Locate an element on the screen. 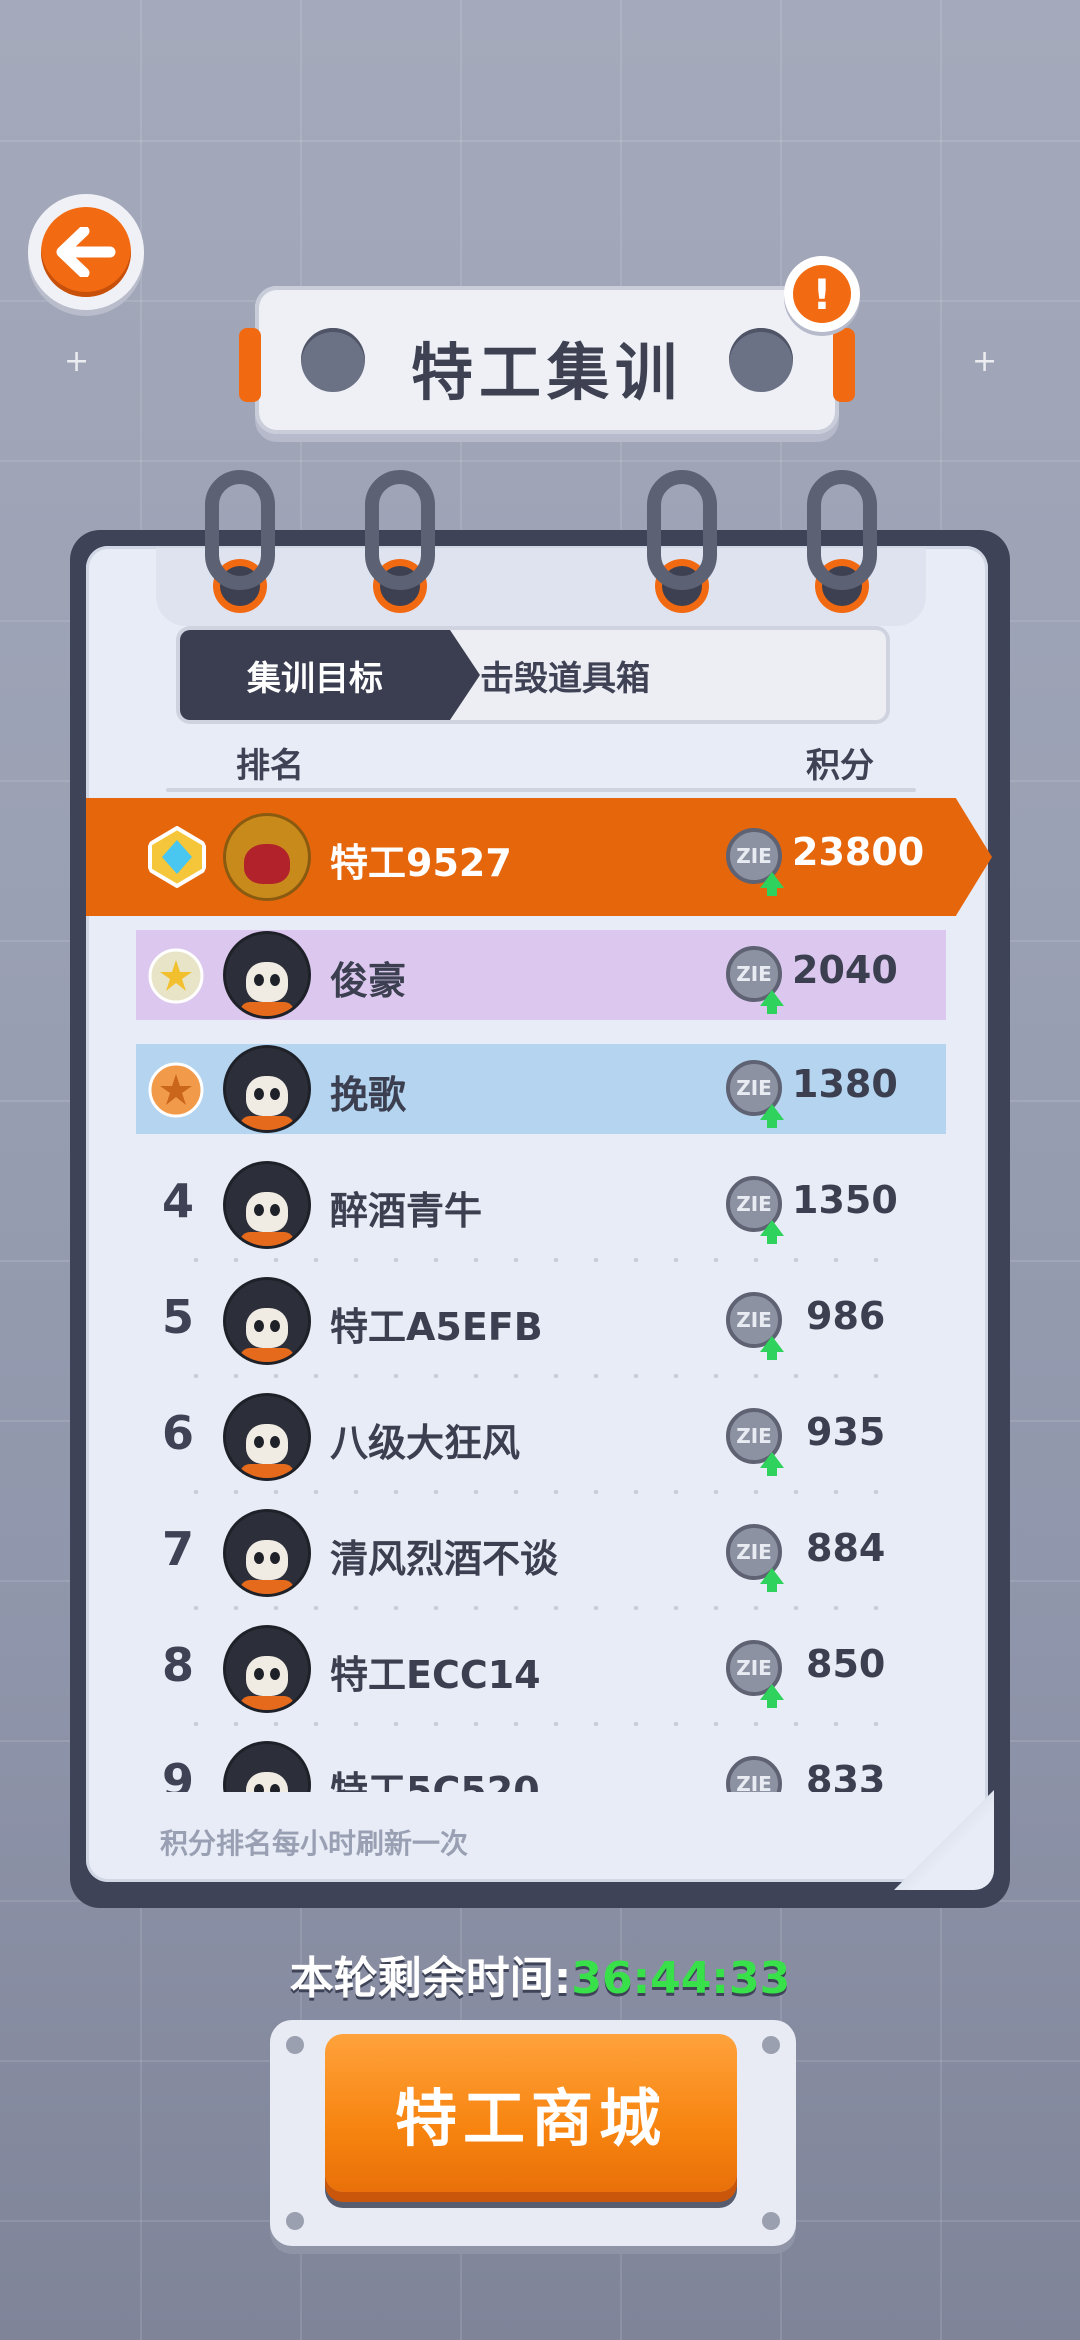 The image size is (1080, 2340). player-score: 850 is located at coordinates (846, 1664).